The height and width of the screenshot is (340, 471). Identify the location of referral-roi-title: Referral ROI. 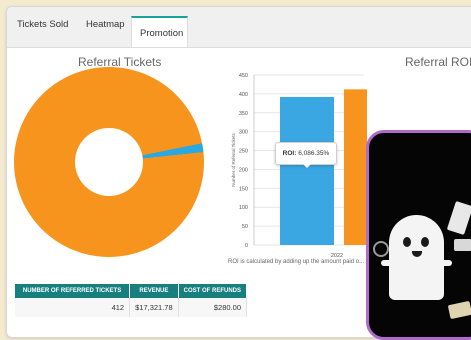
(438, 62).